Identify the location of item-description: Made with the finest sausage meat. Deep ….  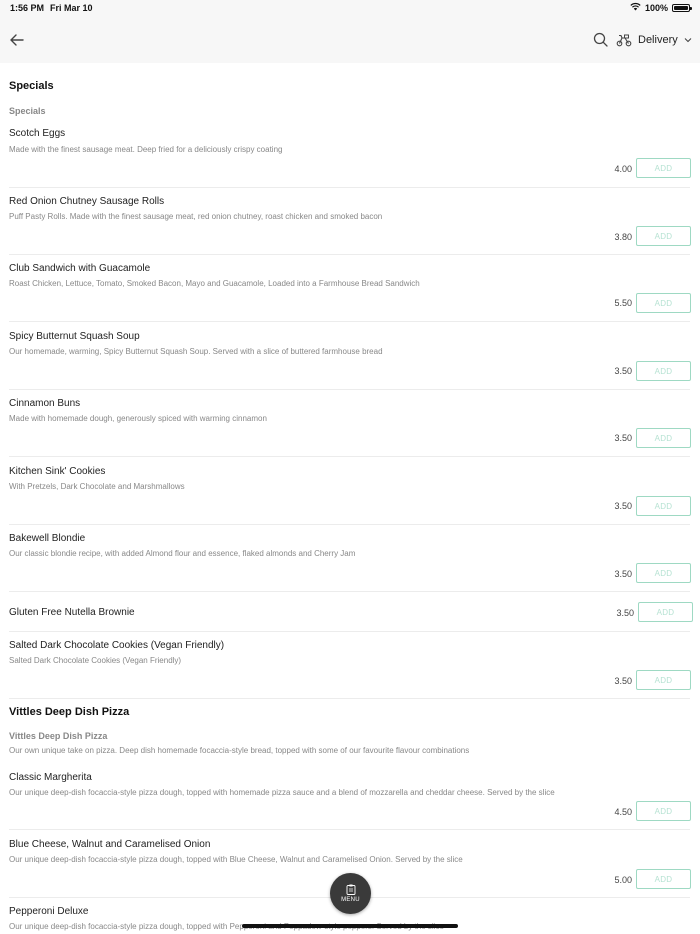
(146, 149).